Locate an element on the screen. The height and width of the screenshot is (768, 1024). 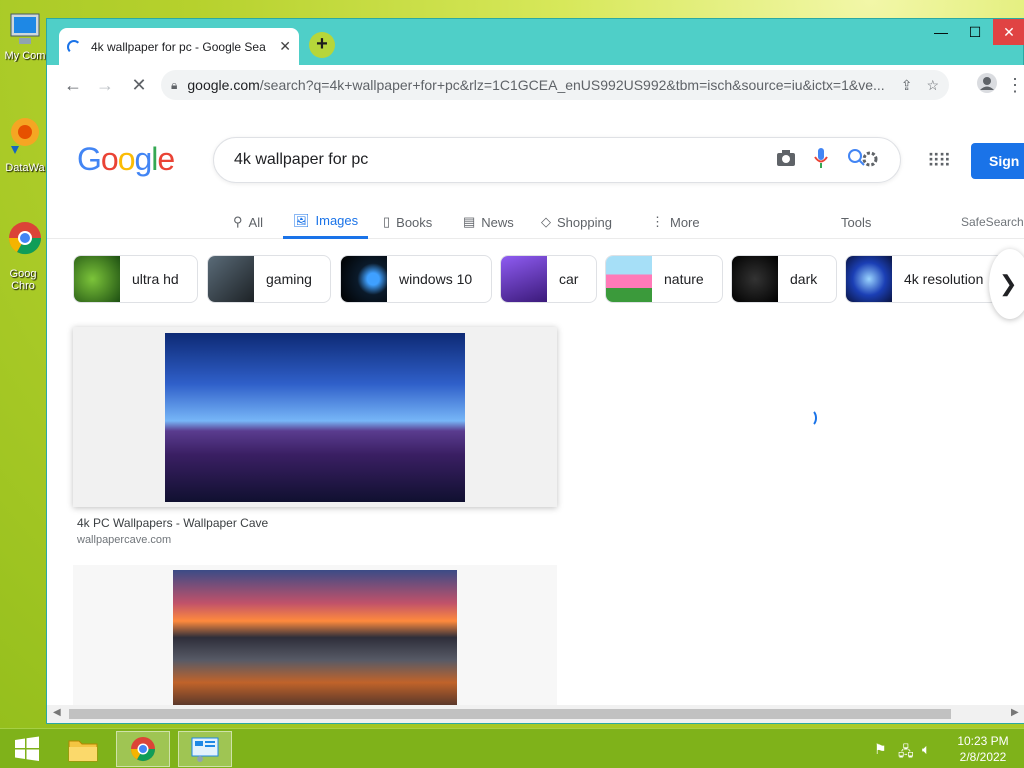
chip-label: ultra hd is located at coordinates (155, 279).